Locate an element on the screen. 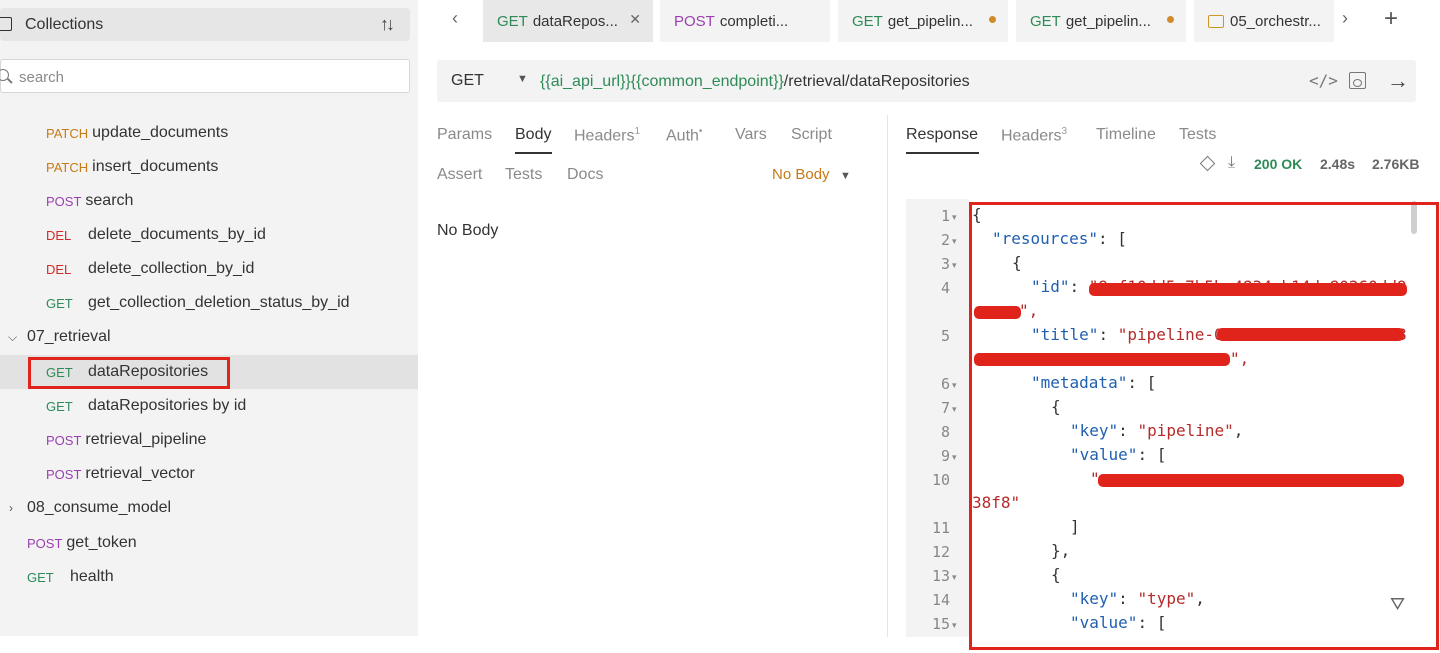  sidebar-item-retrieval-pipeline: POST retrieval_pipeline is located at coordinates (209, 440).